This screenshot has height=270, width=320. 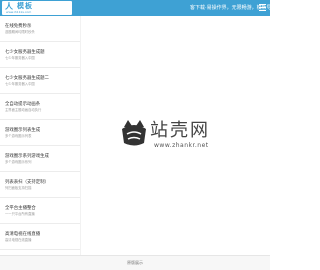 What do you see at coordinates (18, 240) in the screenshot?
I see `list-item-subtitle: 高清电视在线直播` at bounding box center [18, 240].